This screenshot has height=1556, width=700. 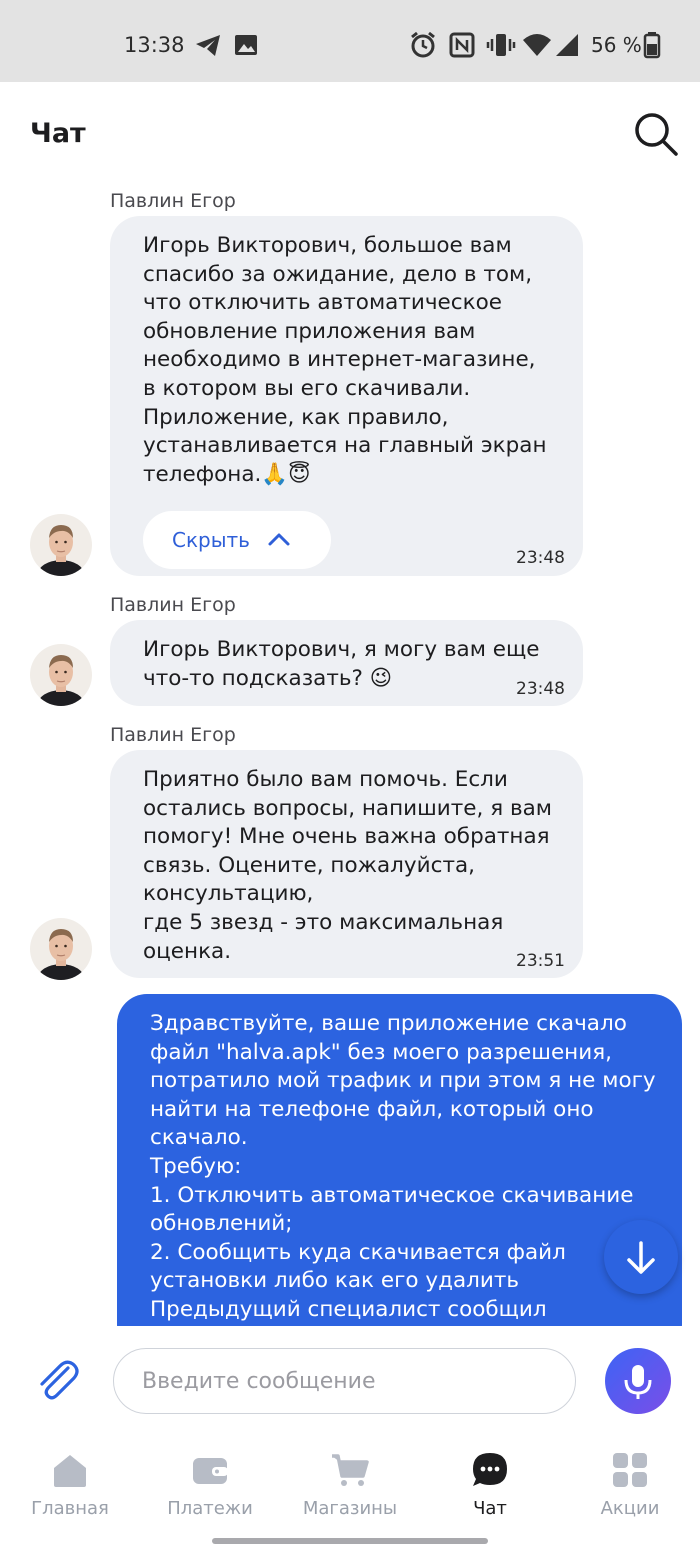 I want to click on alarm-icon, so click(x=423, y=47).